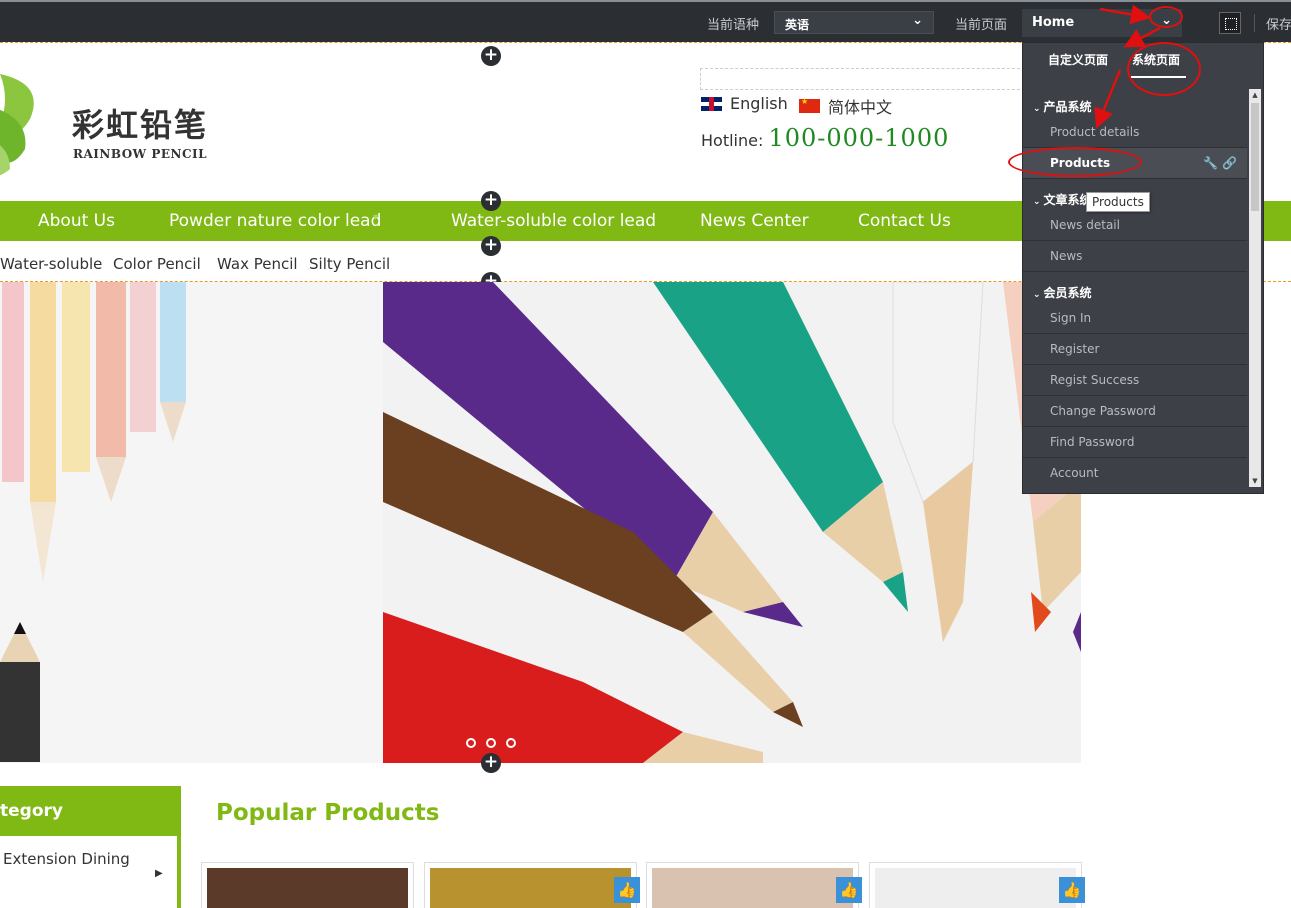  I want to click on toolbar-divider, so click(1254, 23).